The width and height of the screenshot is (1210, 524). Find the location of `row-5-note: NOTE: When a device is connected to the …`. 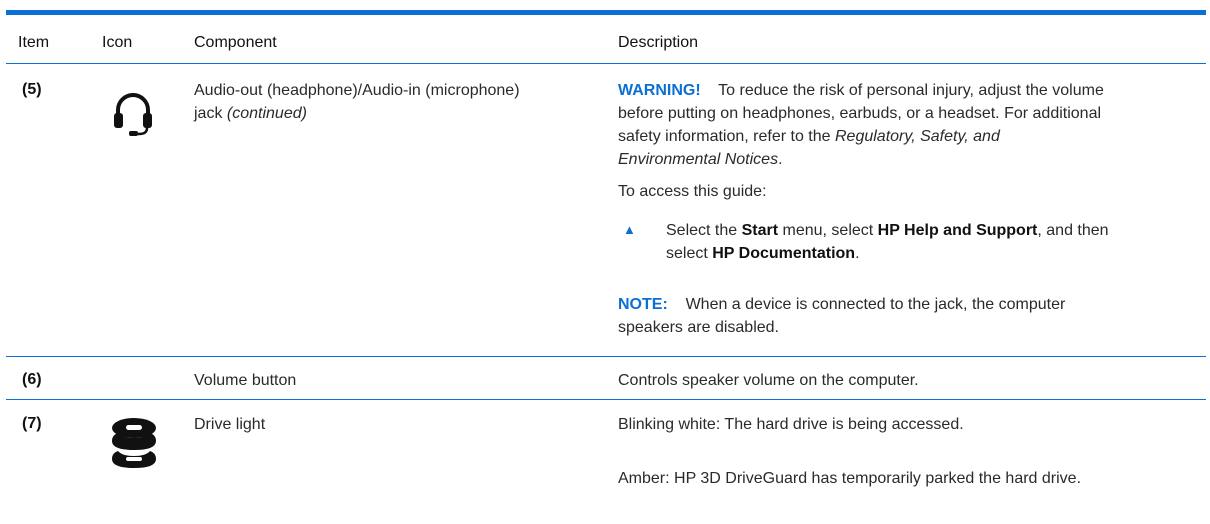

row-5-note: NOTE: When a device is connected to the … is located at coordinates (910, 316).